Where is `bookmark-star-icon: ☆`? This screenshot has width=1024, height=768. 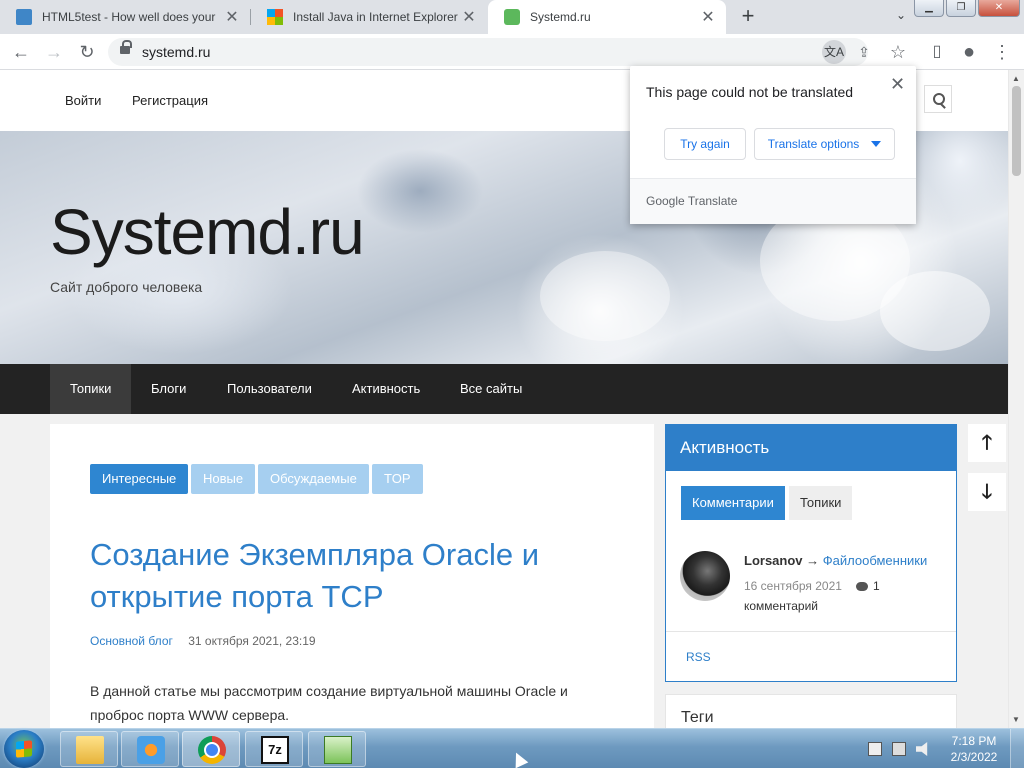 bookmark-star-icon: ☆ is located at coordinates (898, 52).